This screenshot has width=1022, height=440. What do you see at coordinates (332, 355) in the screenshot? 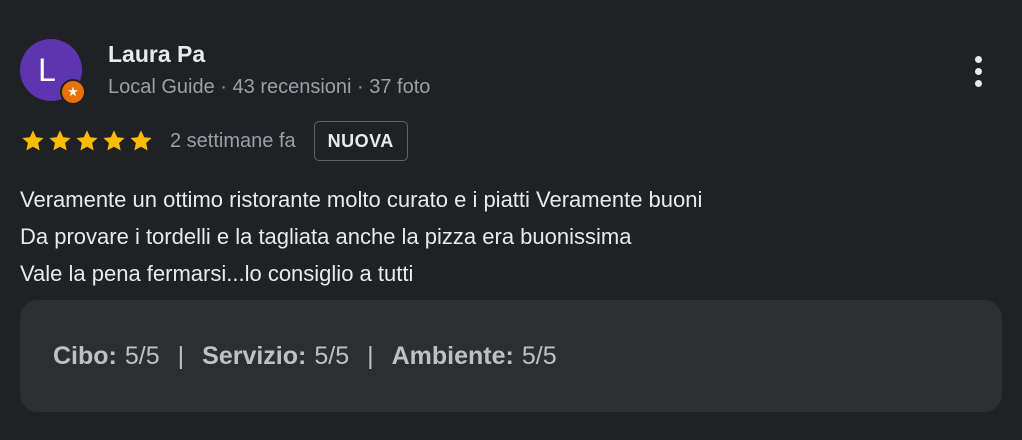
I see `rating-value-servizio: 5/5` at bounding box center [332, 355].